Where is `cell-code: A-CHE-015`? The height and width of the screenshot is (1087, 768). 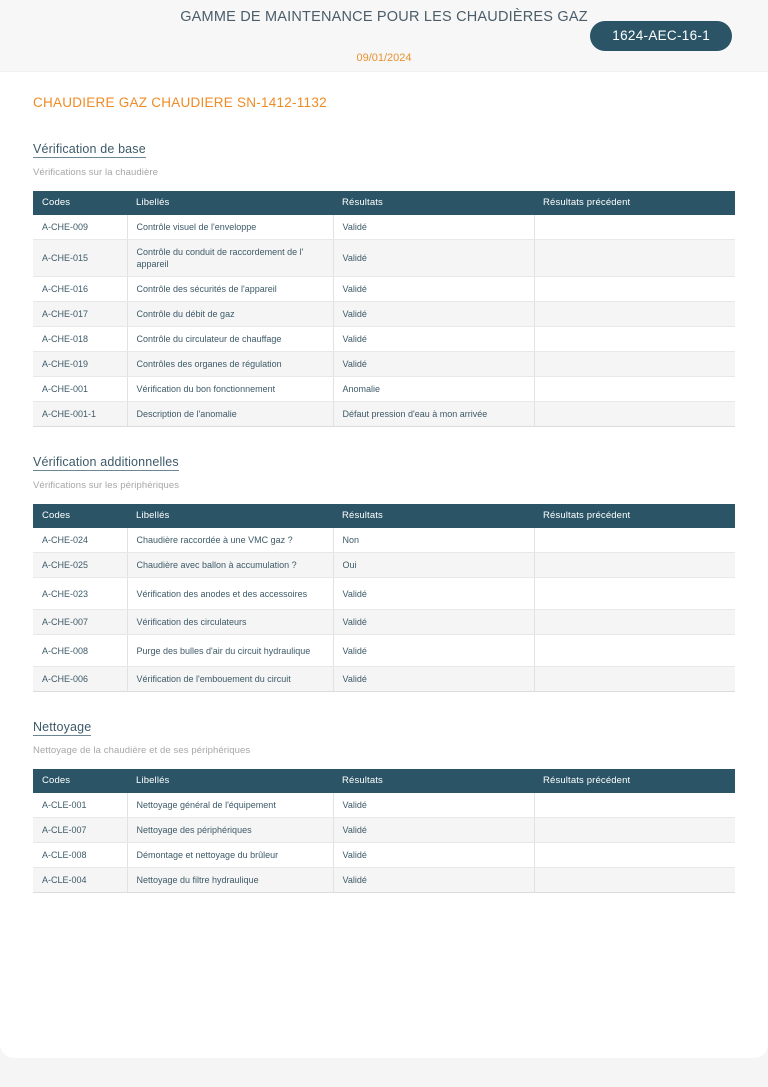 cell-code: A-CHE-015 is located at coordinates (80, 258).